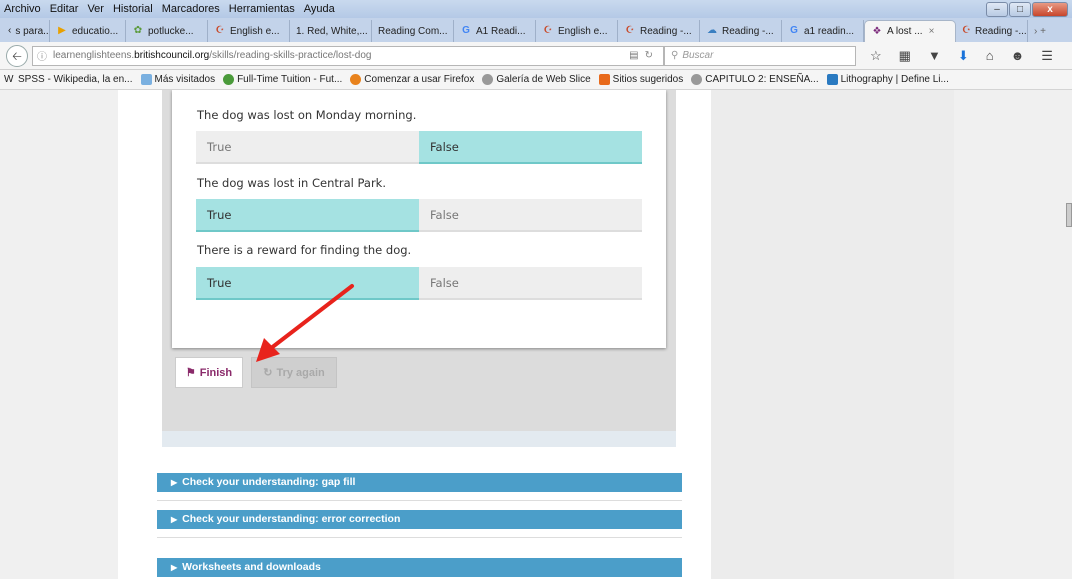 This screenshot has height=579, width=1072. I want to click on close-window-button: x, so click(1050, 9).